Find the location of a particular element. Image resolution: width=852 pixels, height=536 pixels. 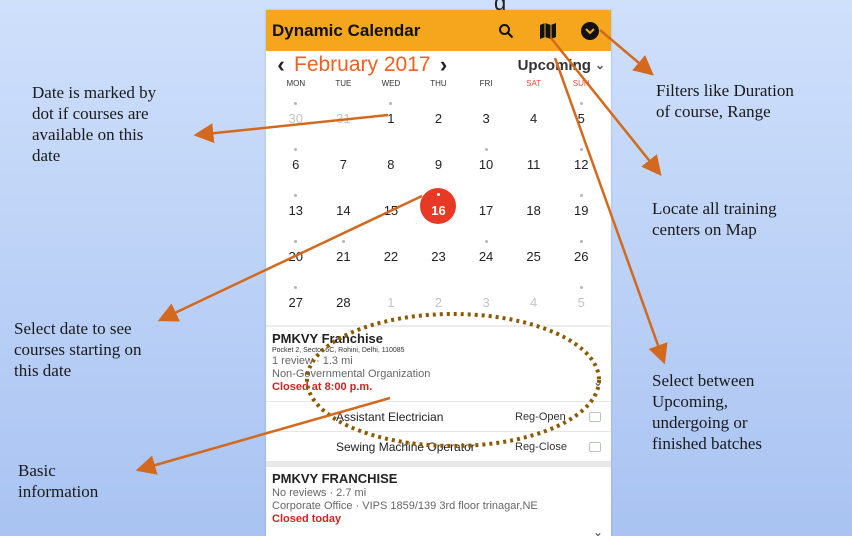

arrow-batches is located at coordinates (610, 211).